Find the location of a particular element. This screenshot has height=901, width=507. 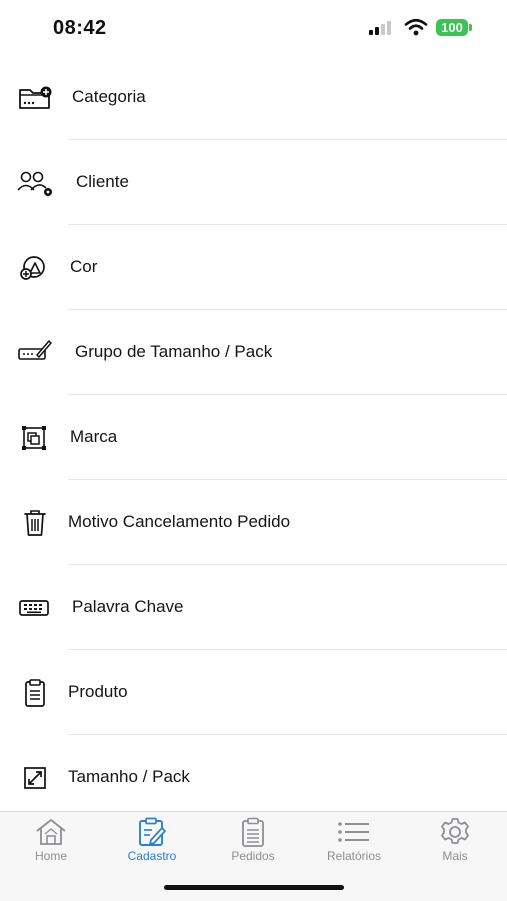

menu-item-grupo-tamanho-pack: Grupo de Tamanho / Pack is located at coordinates (253, 352).